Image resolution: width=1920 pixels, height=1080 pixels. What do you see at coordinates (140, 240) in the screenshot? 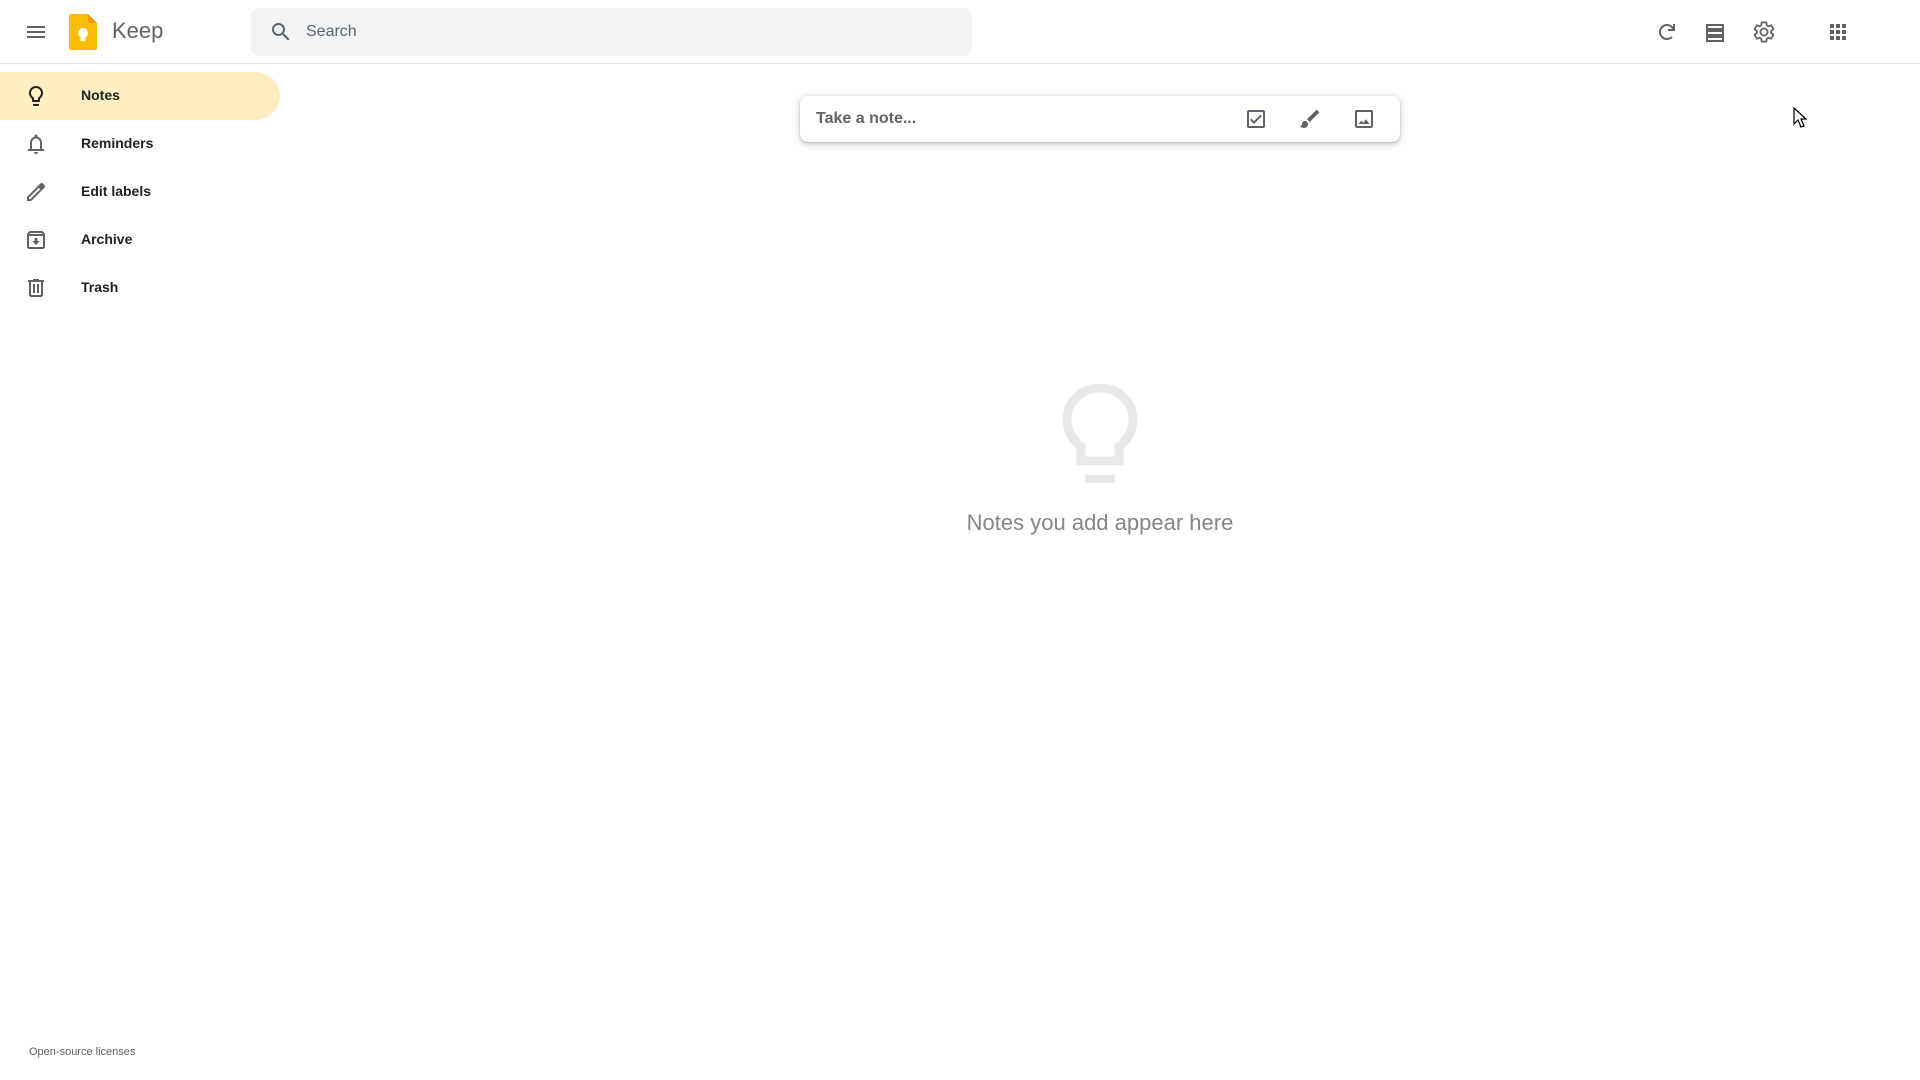
I see `sidebar-item-archive: Archive` at bounding box center [140, 240].